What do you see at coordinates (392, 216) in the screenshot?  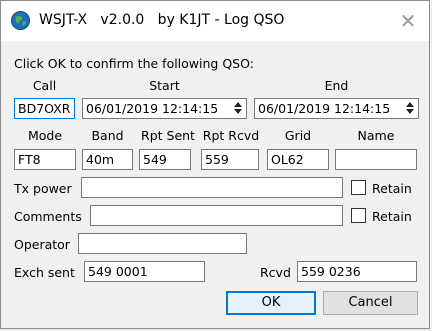 I see `retain-comments-label: Retain` at bounding box center [392, 216].